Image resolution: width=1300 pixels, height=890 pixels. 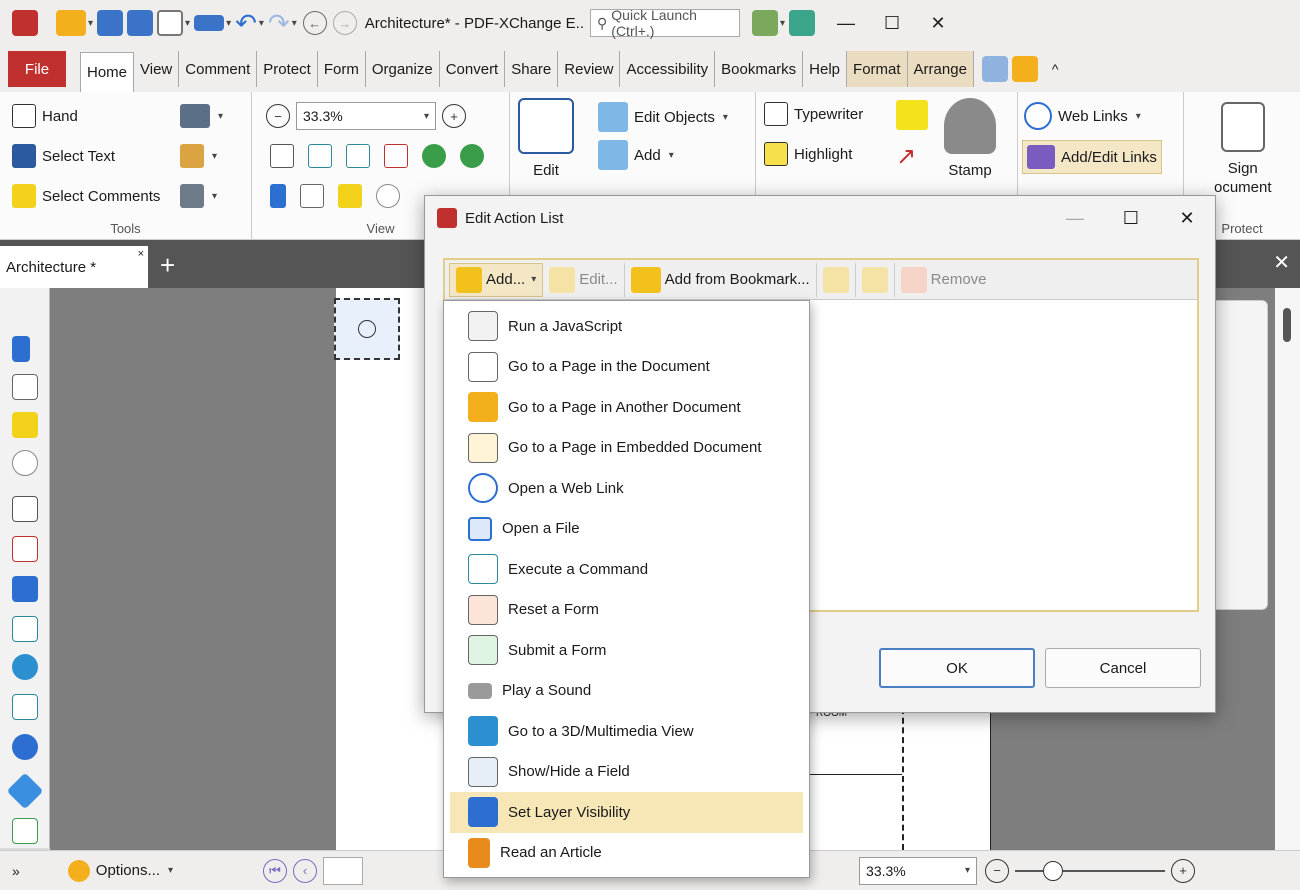 What do you see at coordinates (25, 831) in the screenshot?
I see `fields-pane-icon` at bounding box center [25, 831].